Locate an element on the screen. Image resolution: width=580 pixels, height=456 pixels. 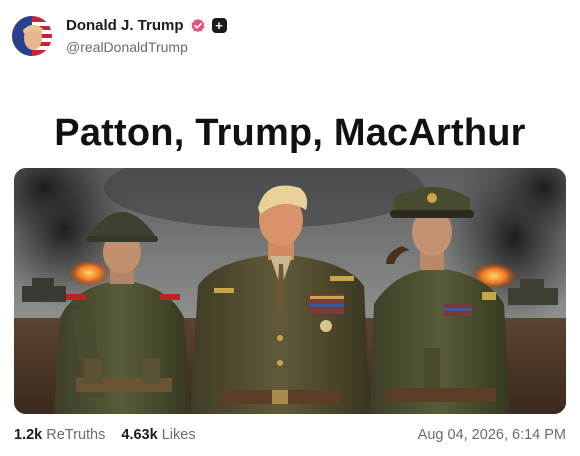
author-display-name: Donald J. Trump is located at coordinates (125, 25).